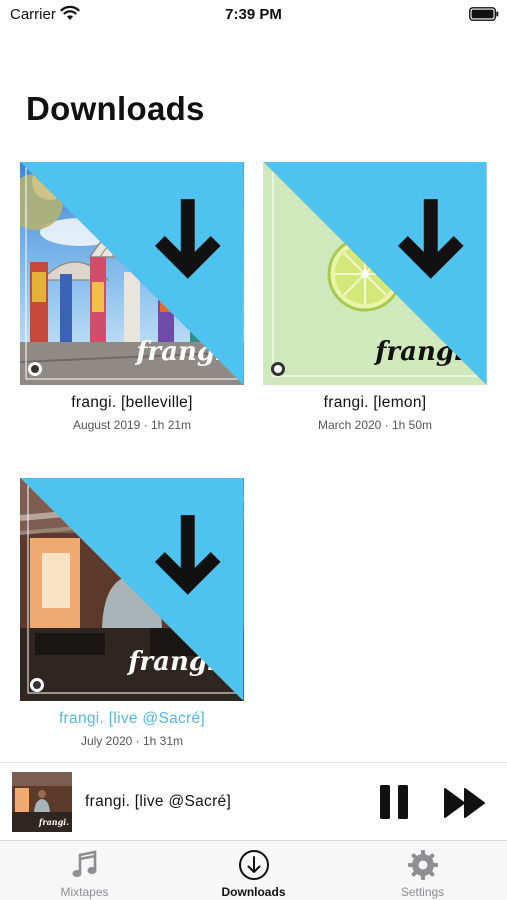 Image resolution: width=507 pixels, height=900 pixels. What do you see at coordinates (132, 718) in the screenshot?
I see `mixtape-title: frangi. [live @Sacré]` at bounding box center [132, 718].